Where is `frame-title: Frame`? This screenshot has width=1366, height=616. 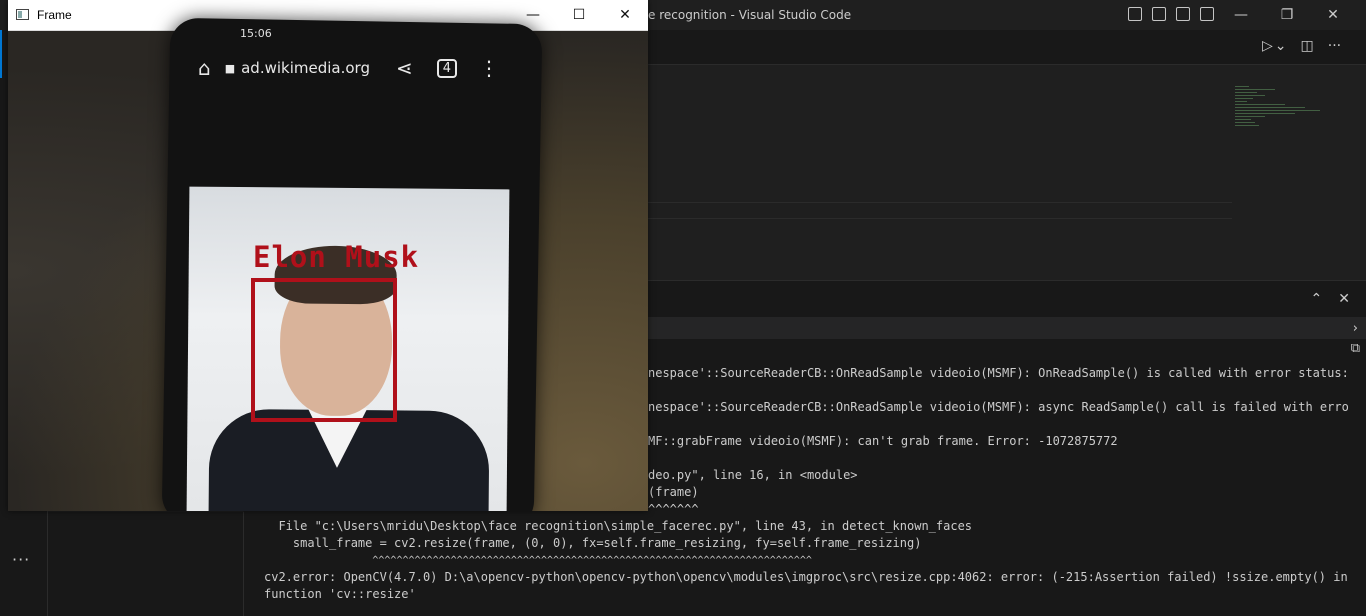
frame-title: Frame is located at coordinates (54, 15).